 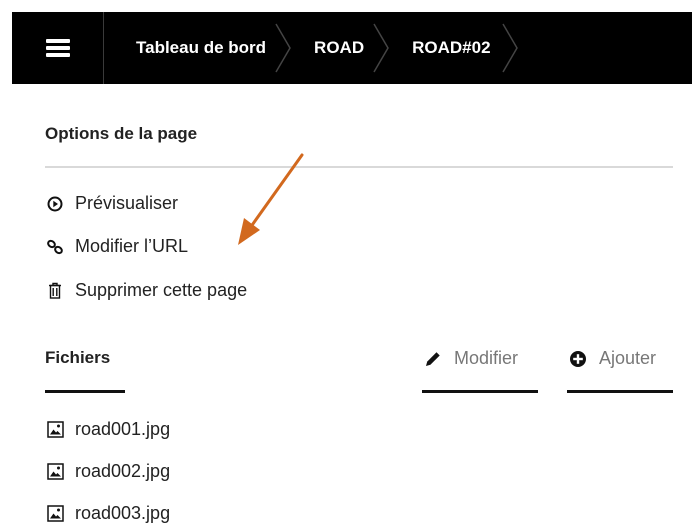 I want to click on file-item: road001.jpg, so click(x=107, y=429).